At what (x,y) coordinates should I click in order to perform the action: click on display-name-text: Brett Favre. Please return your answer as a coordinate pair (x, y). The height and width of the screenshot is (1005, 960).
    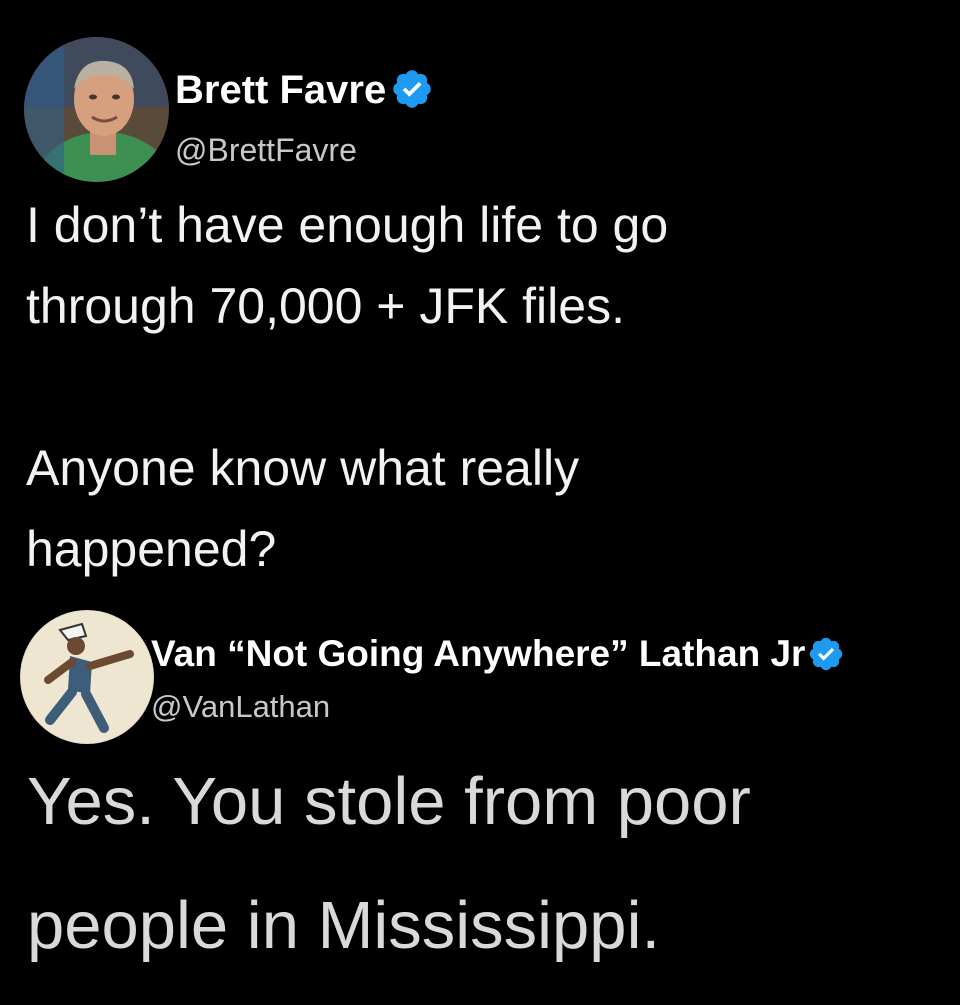
    Looking at the image, I should click on (281, 90).